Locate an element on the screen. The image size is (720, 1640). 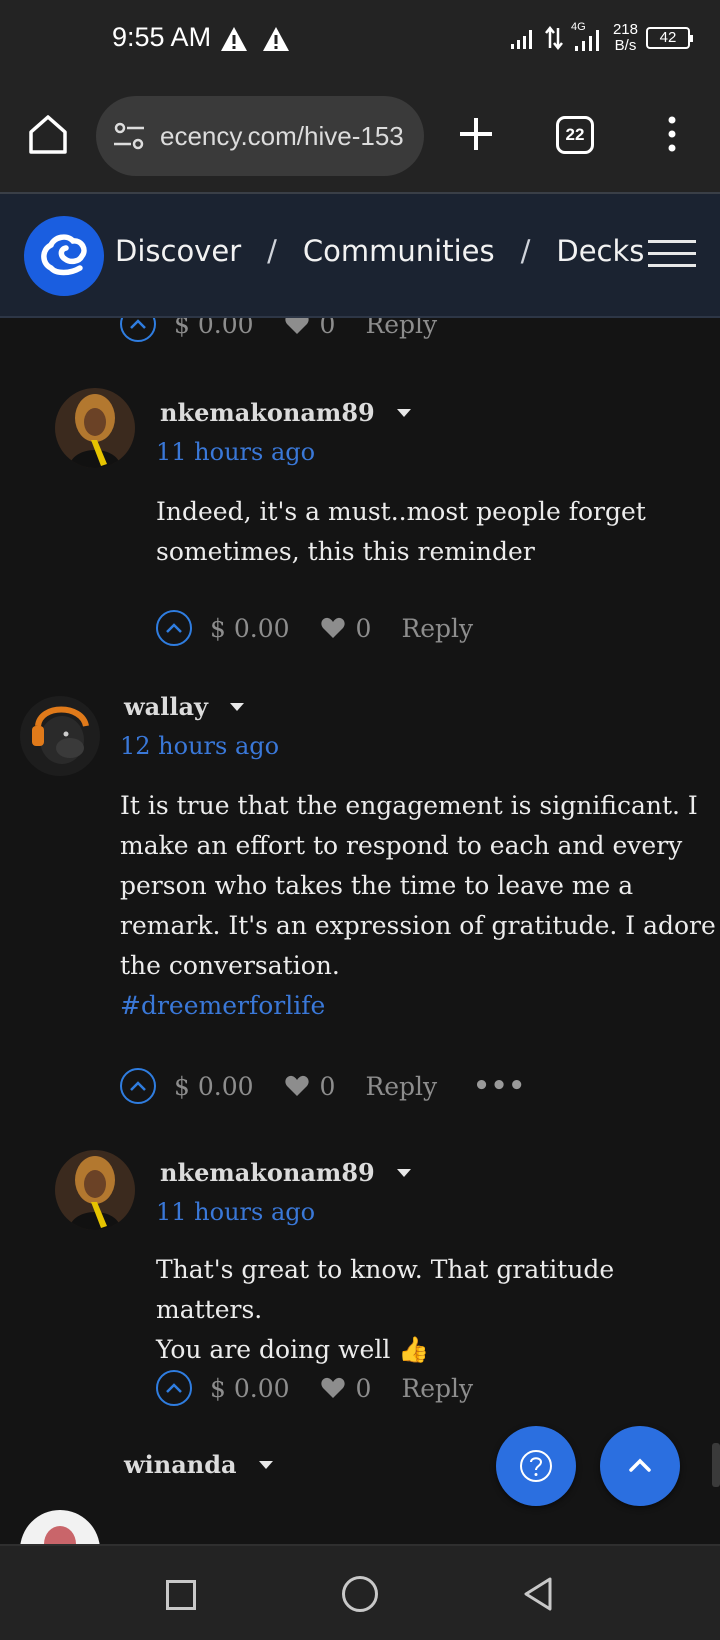
nav-link-communities: Communities is located at coordinates (399, 251).